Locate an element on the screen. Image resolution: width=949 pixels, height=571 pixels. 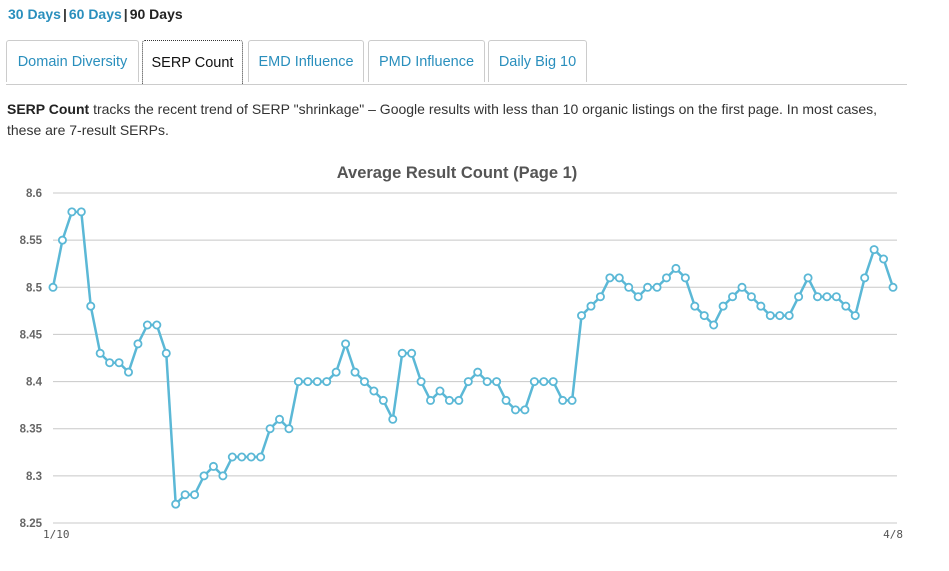
x-axis: 1/10 4/8 is located at coordinates (473, 534).